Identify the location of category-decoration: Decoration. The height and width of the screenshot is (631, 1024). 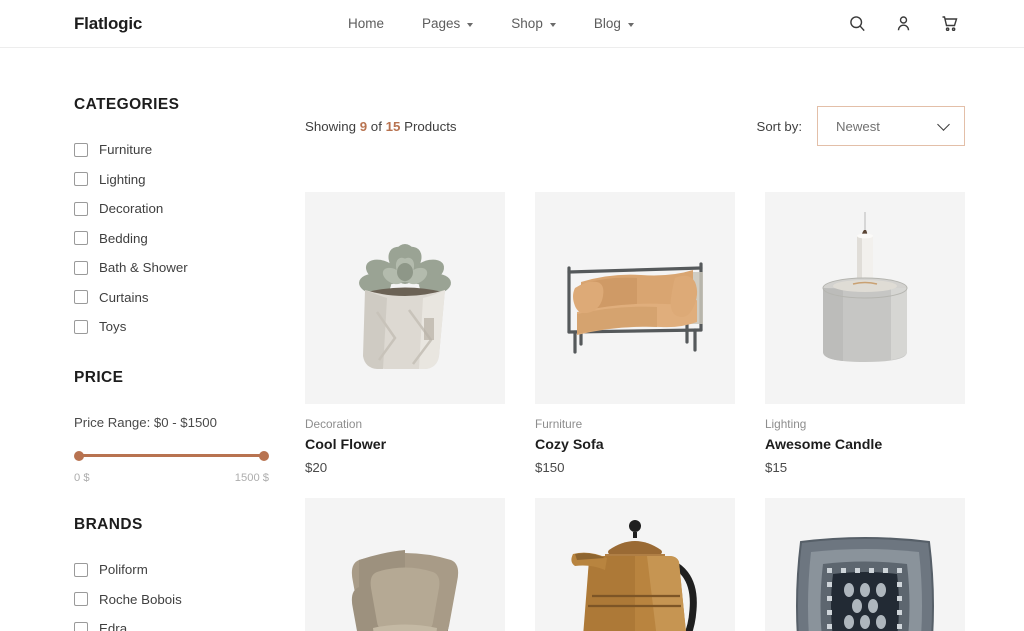
(189, 208).